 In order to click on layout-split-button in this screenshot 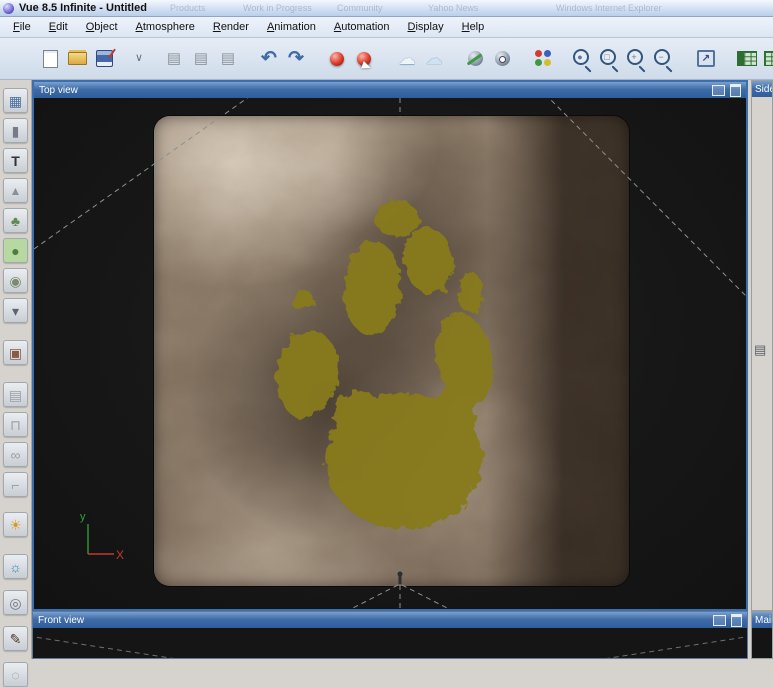, I will do `click(767, 59)`.